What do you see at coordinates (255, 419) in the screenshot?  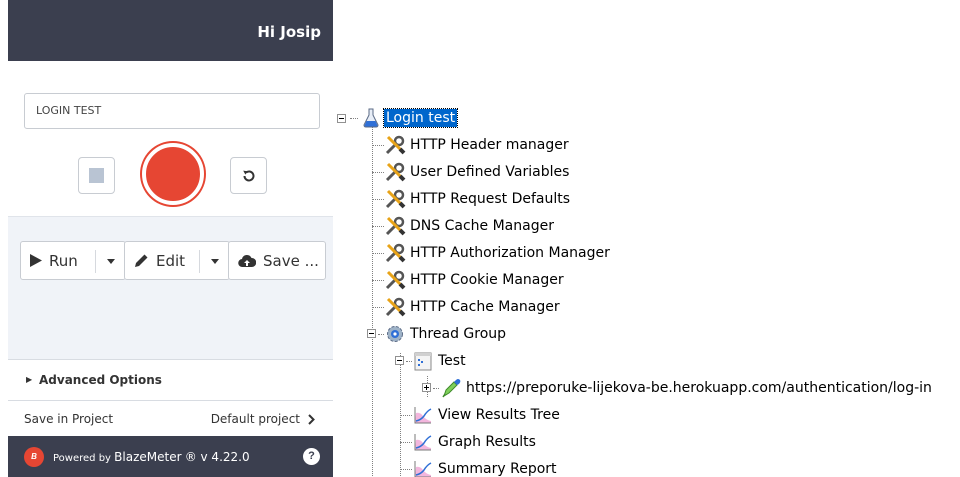 I see `project-name: Default project` at bounding box center [255, 419].